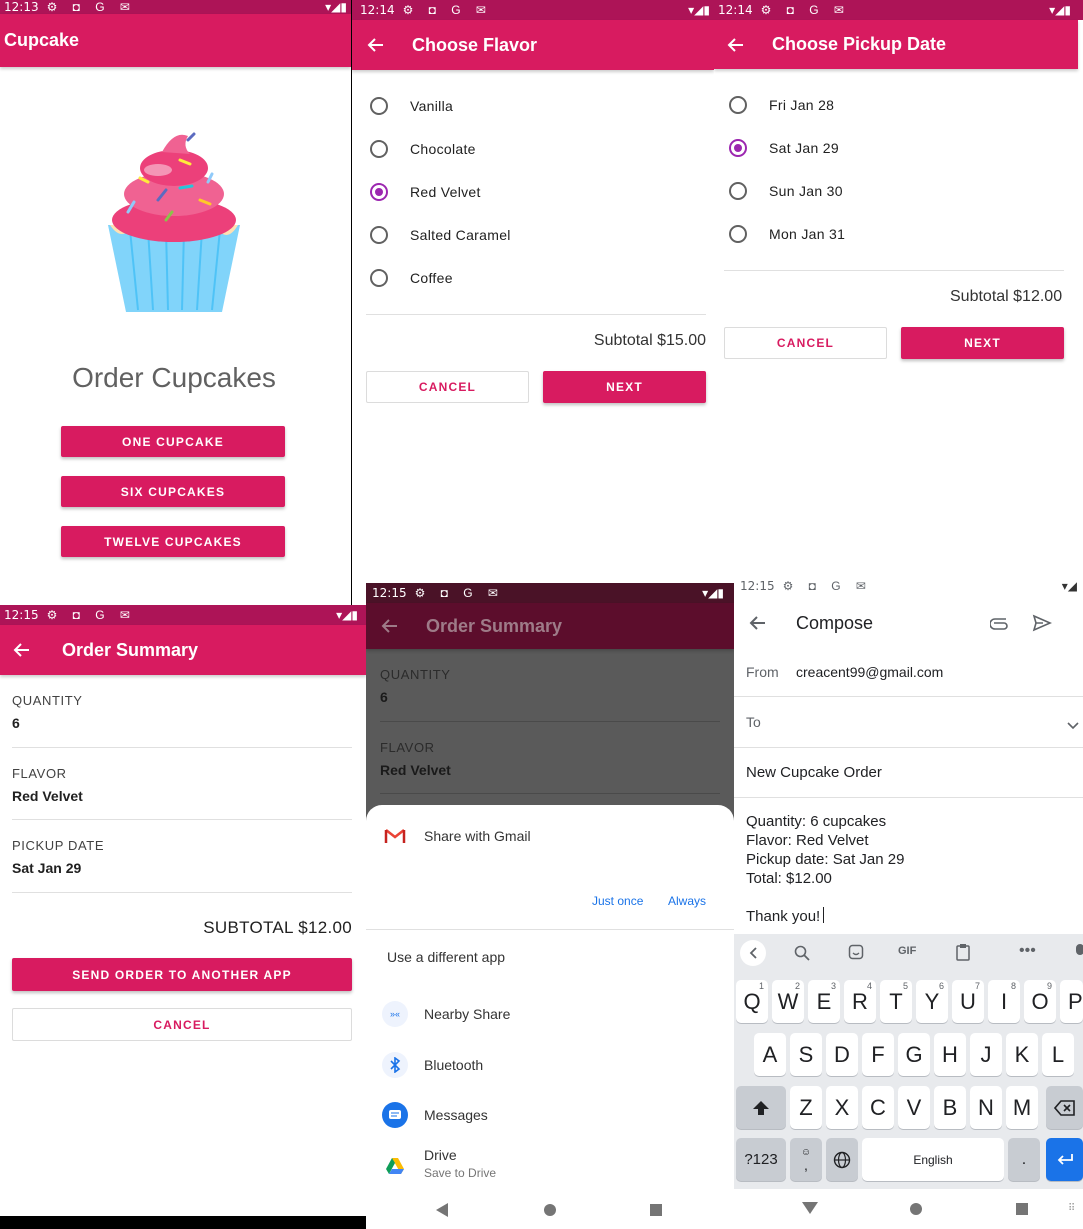 This screenshot has height=1229, width=1083. What do you see at coordinates (440, 235) in the screenshot?
I see `flavor-option: Salted Caramel` at bounding box center [440, 235].